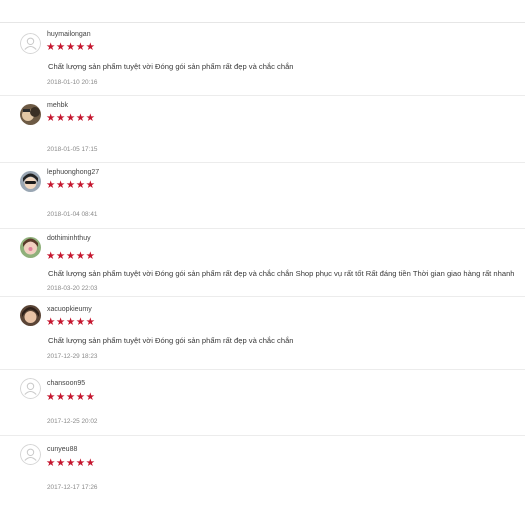  I want to click on review-username: mehbk, so click(57, 105).